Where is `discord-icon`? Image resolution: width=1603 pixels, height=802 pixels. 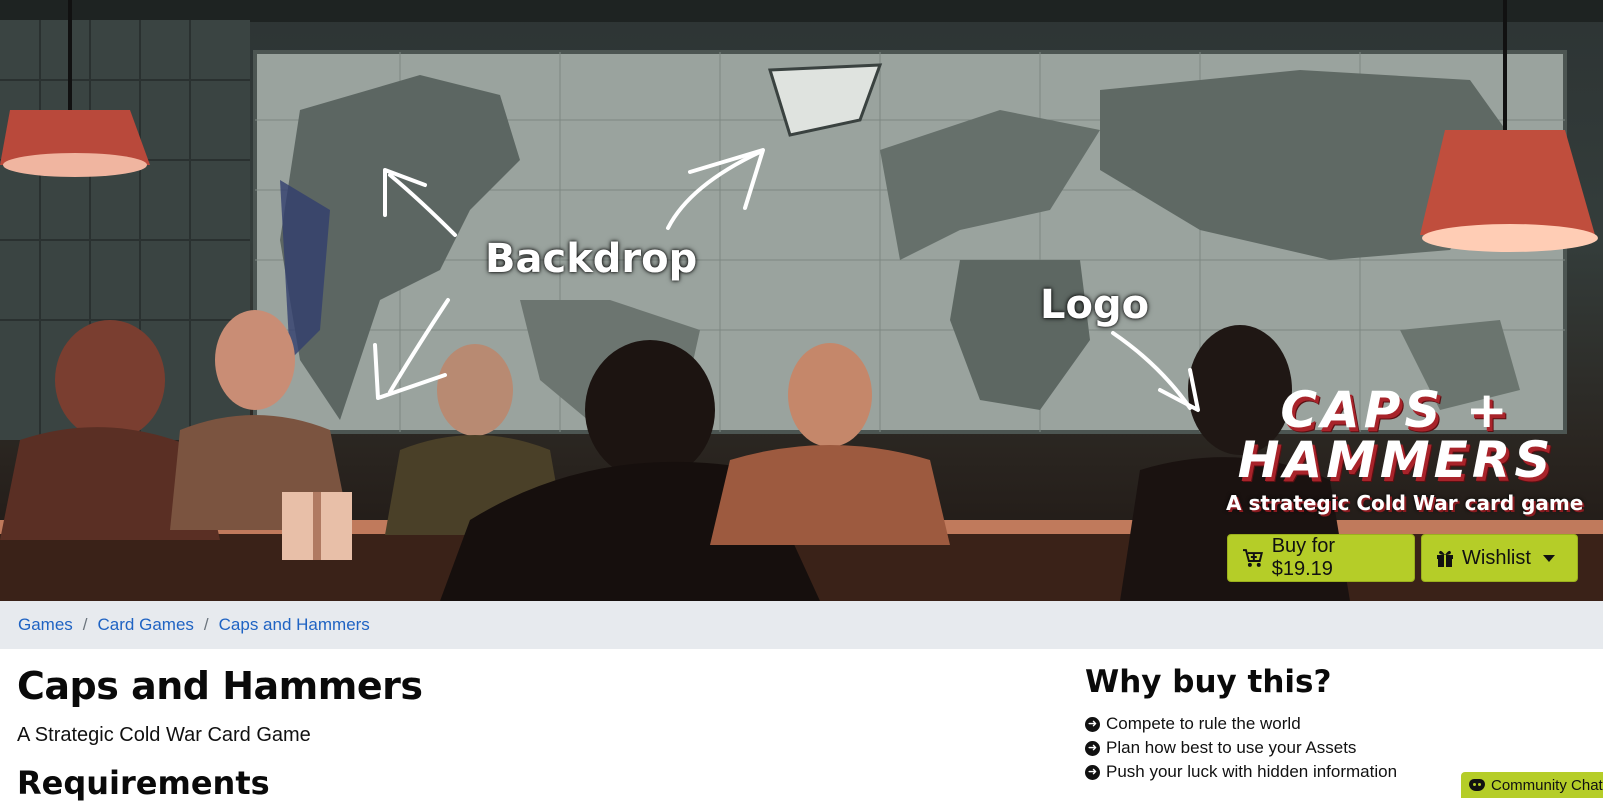 discord-icon is located at coordinates (1477, 785).